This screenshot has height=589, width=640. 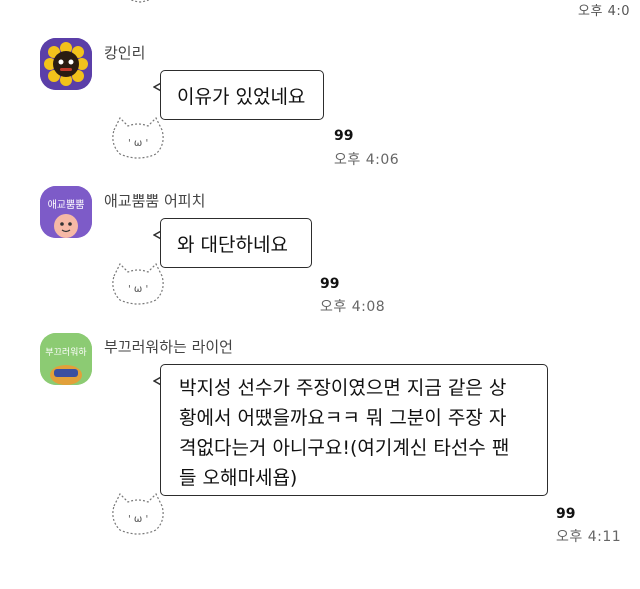 What do you see at coordinates (242, 95) in the screenshot?
I see `message-bubble: 이유가 있었네요` at bounding box center [242, 95].